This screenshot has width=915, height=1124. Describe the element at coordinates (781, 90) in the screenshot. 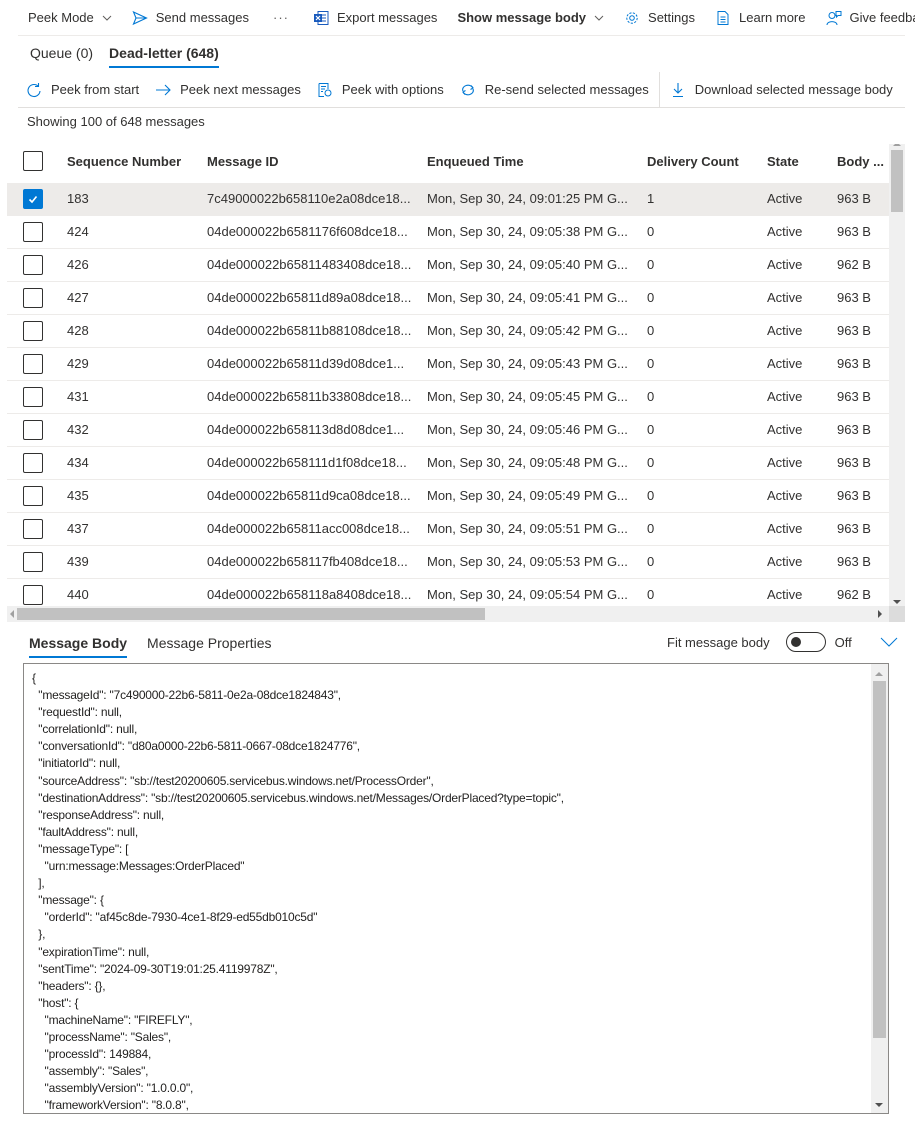

I see `download-selected-button: Download selected message body` at that location.